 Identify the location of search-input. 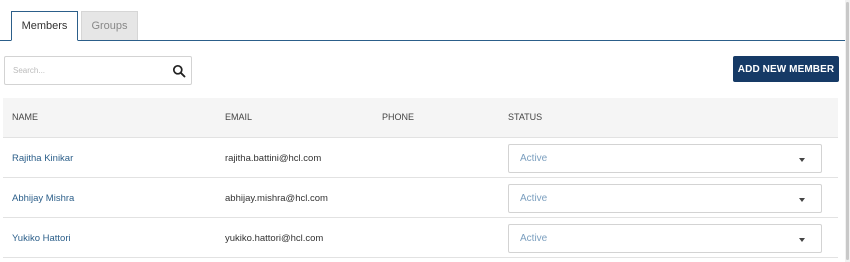
(85, 70).